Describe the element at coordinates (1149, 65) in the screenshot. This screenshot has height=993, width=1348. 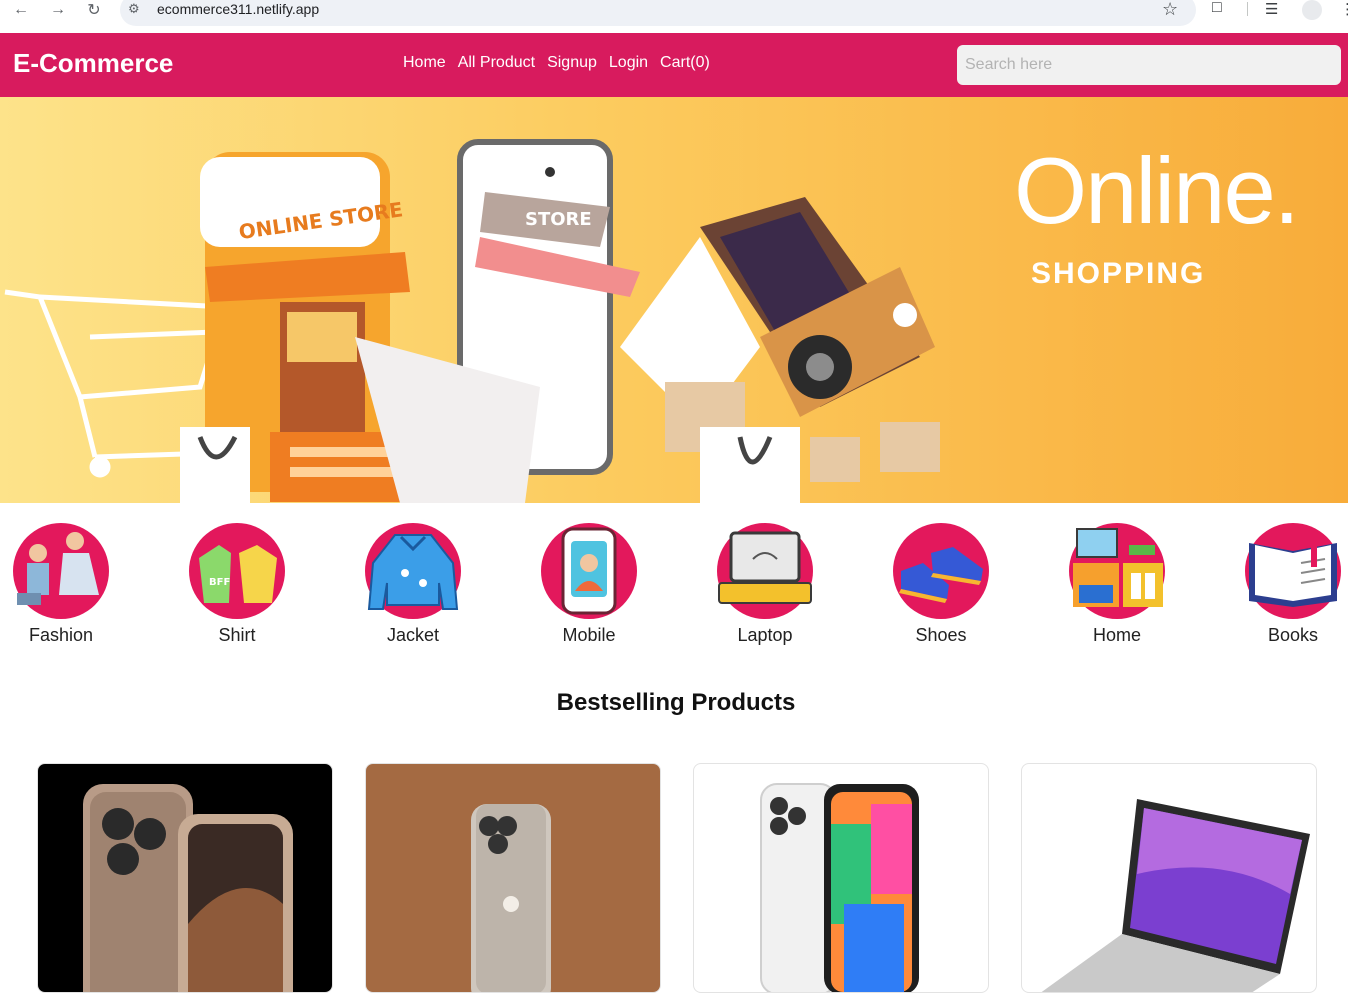
I see `search-input` at that location.